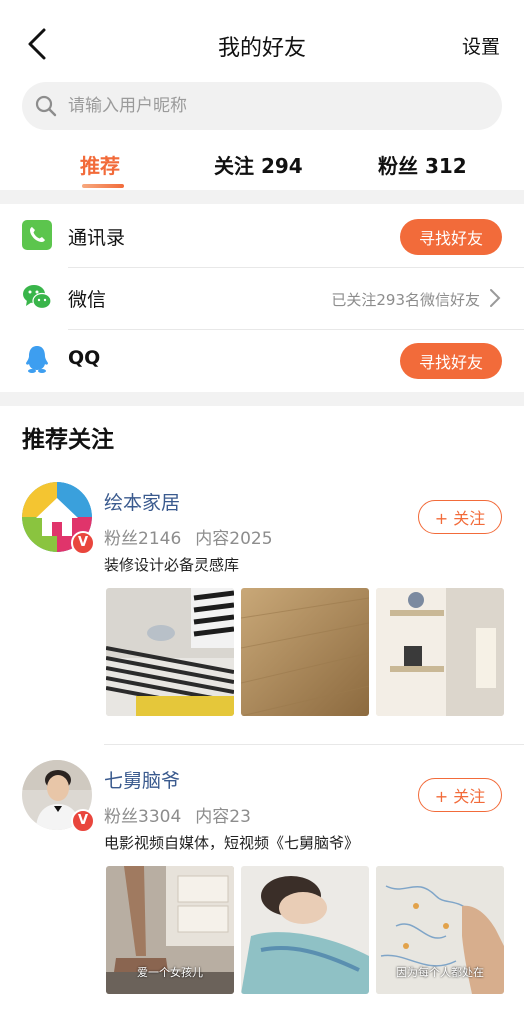  Describe the element at coordinates (97, 238) in the screenshot. I see `address-book-label: 通讯录` at that location.